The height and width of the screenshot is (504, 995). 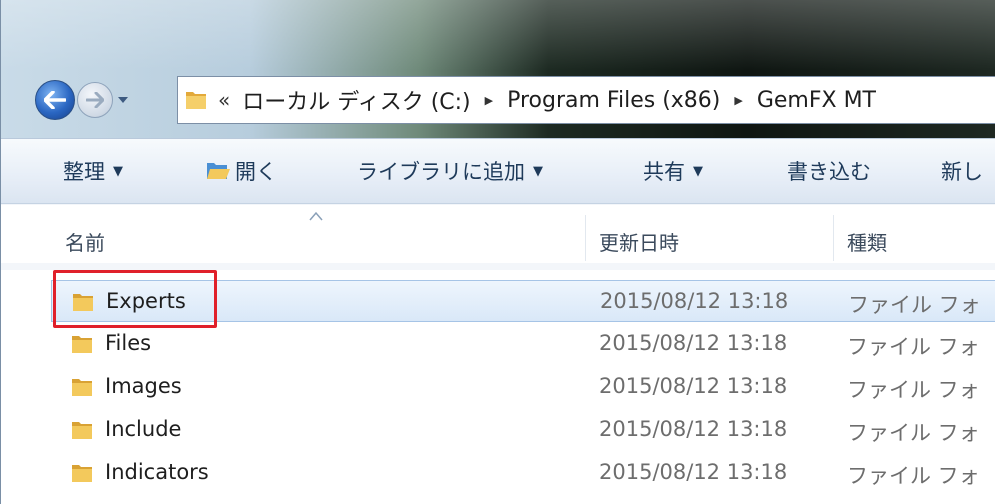 What do you see at coordinates (523, 473) in the screenshot?
I see `file-row-indicators: Indicators 2015/08/12 13:18 ファイル フォ` at bounding box center [523, 473].